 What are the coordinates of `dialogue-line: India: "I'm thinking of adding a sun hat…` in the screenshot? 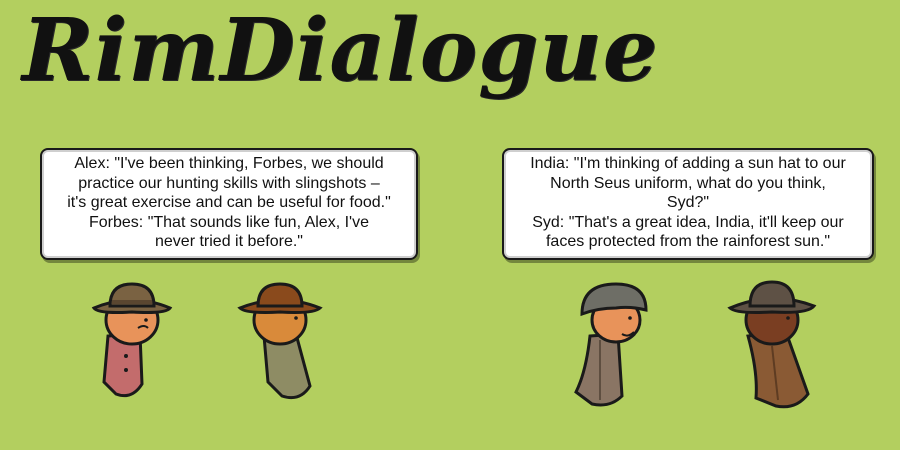 It's located at (688, 163).